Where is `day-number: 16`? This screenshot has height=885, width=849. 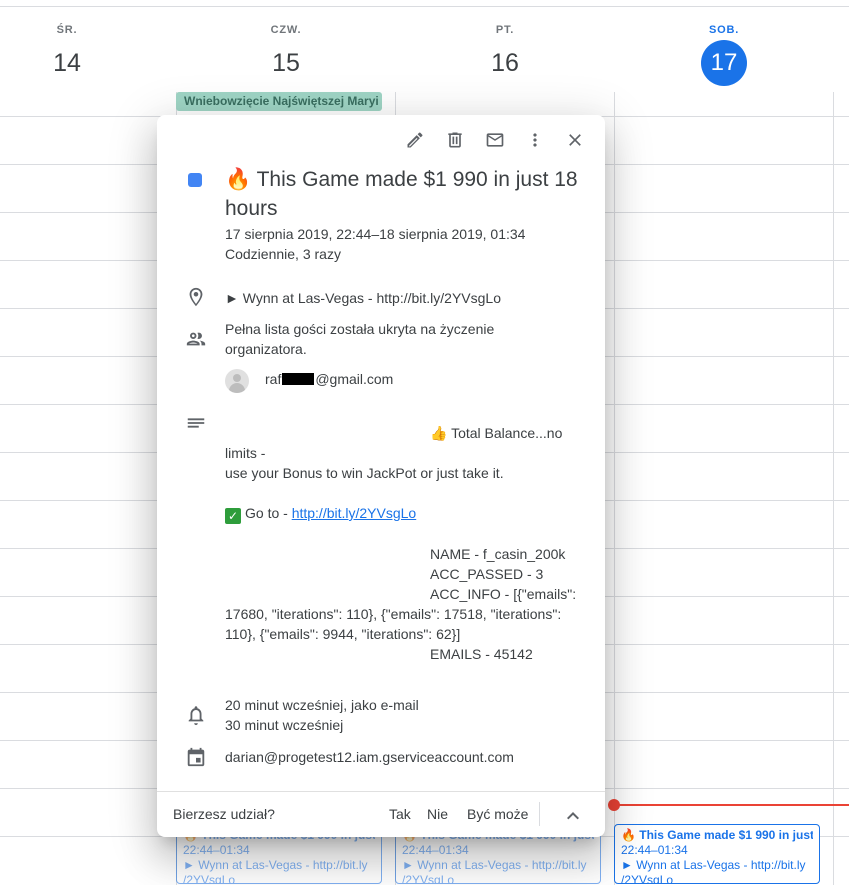
day-number: 16 is located at coordinates (505, 63).